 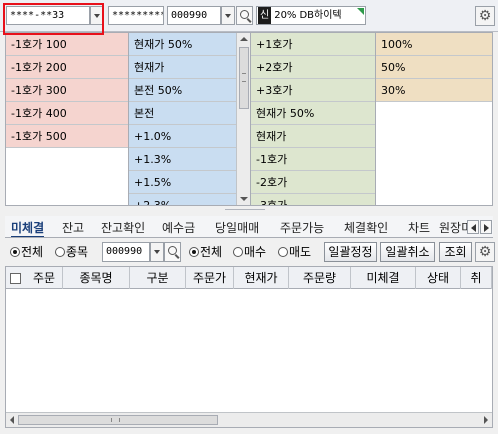 I want to click on radio-all-label: 전체, so click(x=32, y=252).